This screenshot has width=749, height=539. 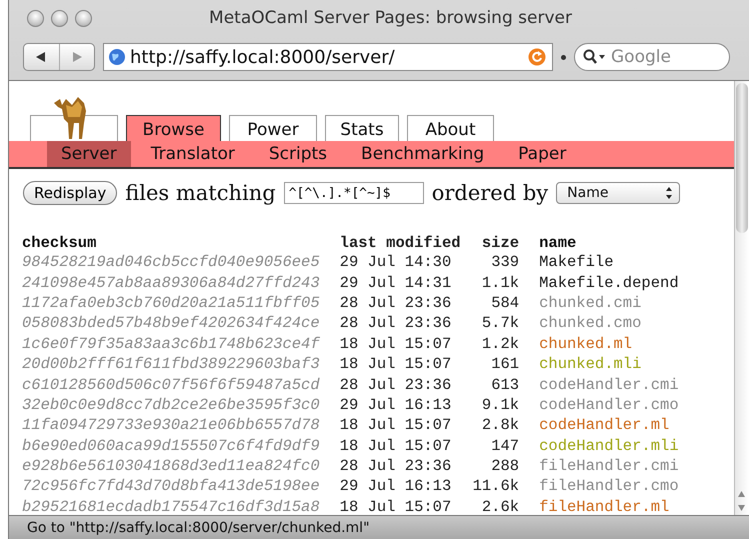 What do you see at coordinates (500, 425) in the screenshot?
I see `size-cell-text: 2.8k` at bounding box center [500, 425].